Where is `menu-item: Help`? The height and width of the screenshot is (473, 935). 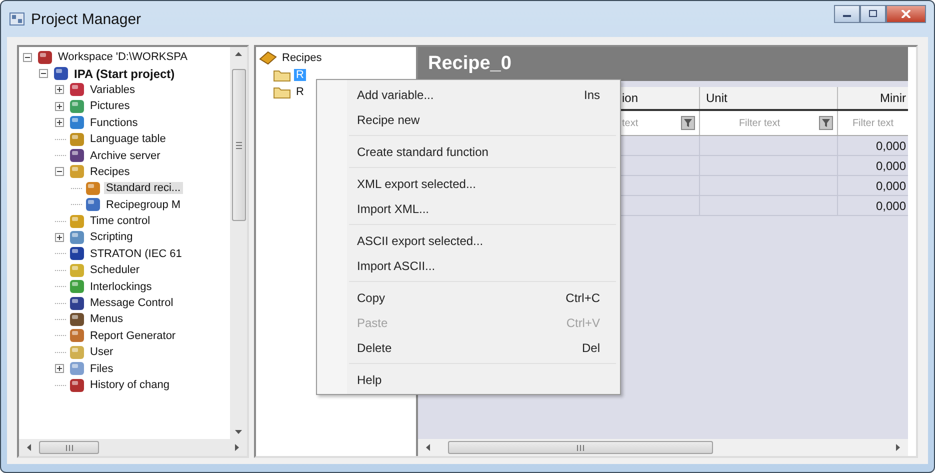
menu-item: Help is located at coordinates (468, 379).